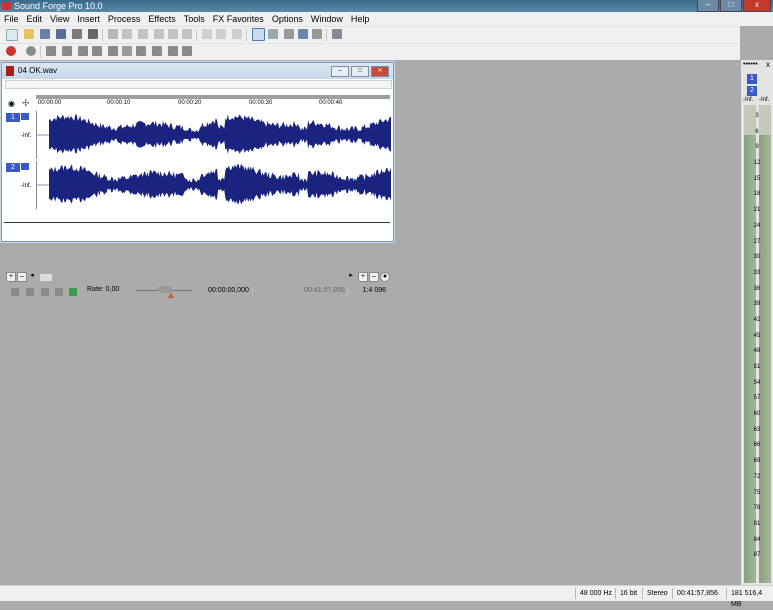  Describe the element at coordinates (757, 241) in the screenshot. I see `scale-label: 27` at that location.